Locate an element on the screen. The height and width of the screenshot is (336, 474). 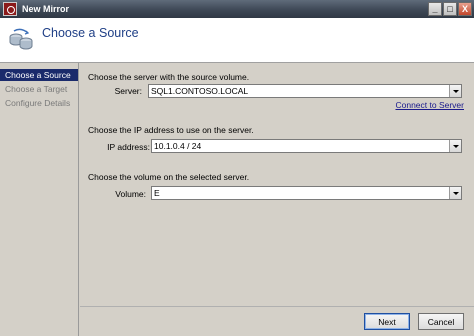
app-icon is located at coordinates (10, 9).